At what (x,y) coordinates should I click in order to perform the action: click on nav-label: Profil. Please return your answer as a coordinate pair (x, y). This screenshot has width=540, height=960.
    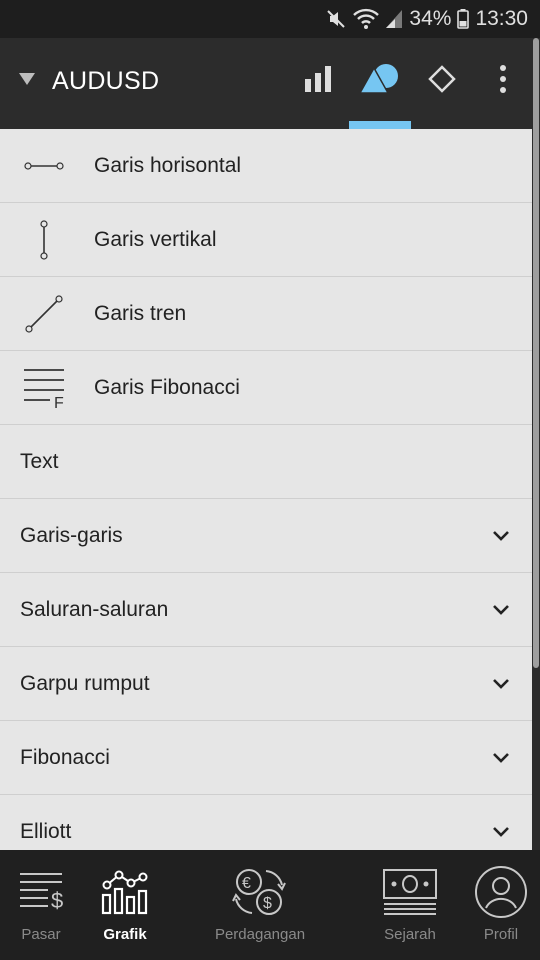
    Looking at the image, I should click on (501, 934).